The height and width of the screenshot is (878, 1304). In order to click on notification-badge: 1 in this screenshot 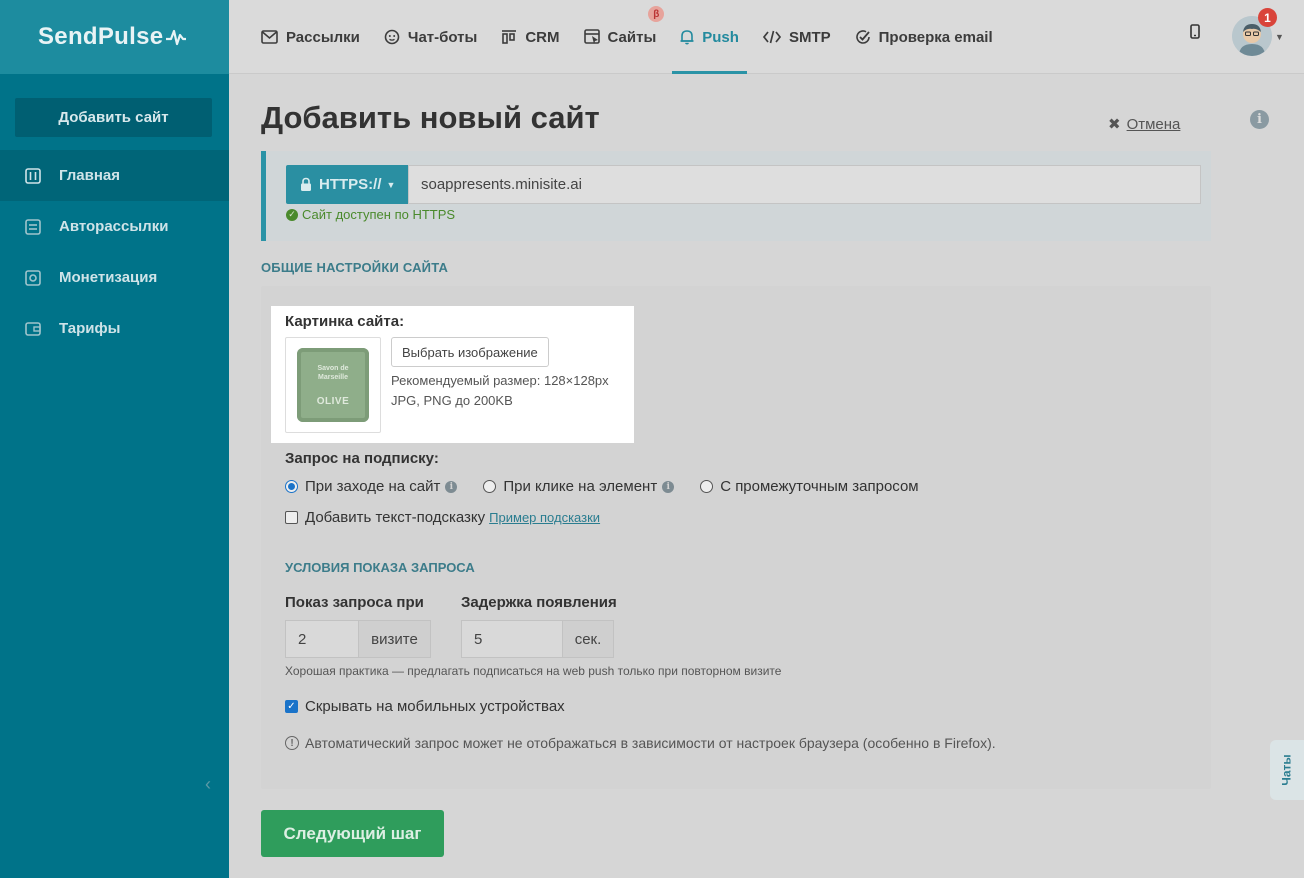, I will do `click(1267, 17)`.